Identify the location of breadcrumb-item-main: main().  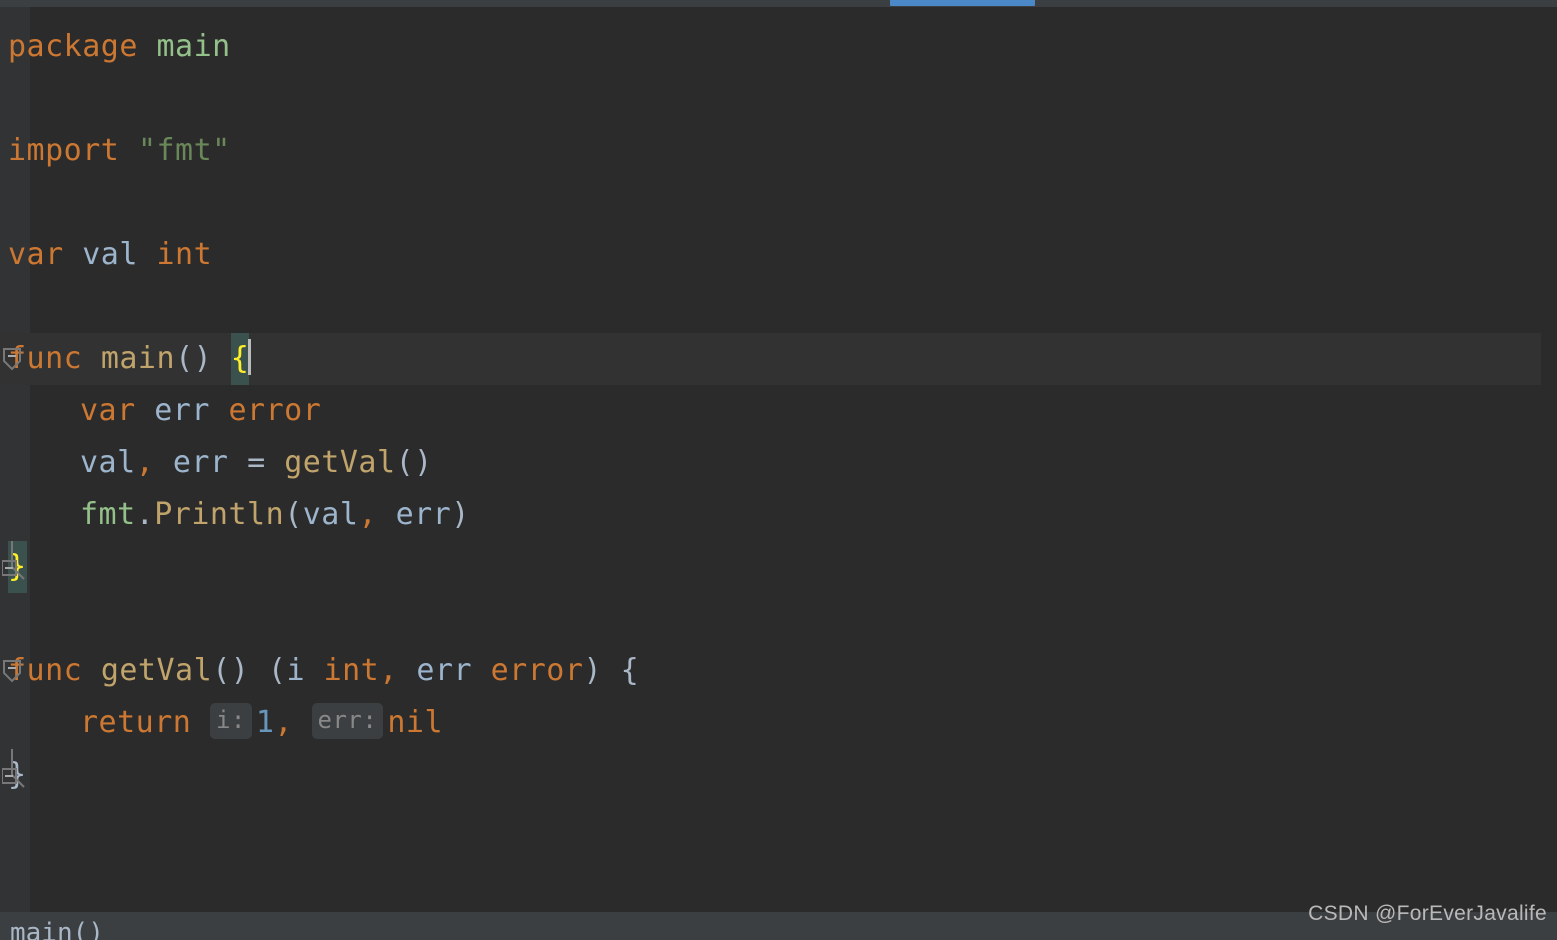
(57, 929).